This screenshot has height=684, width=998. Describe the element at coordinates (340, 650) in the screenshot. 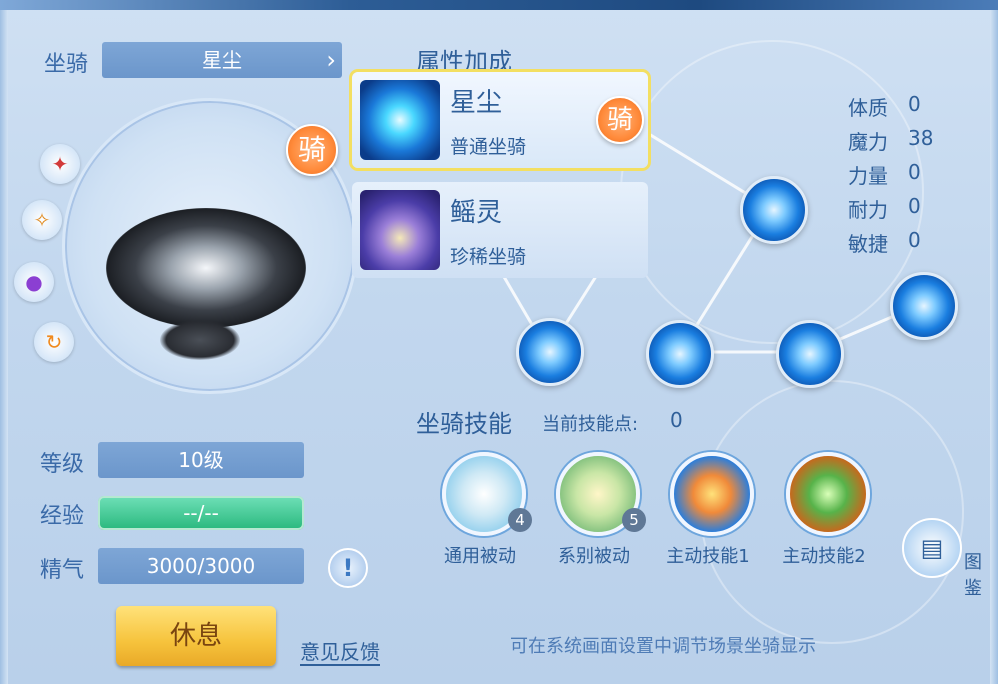

I see `feedback-link: 意见反馈` at that location.